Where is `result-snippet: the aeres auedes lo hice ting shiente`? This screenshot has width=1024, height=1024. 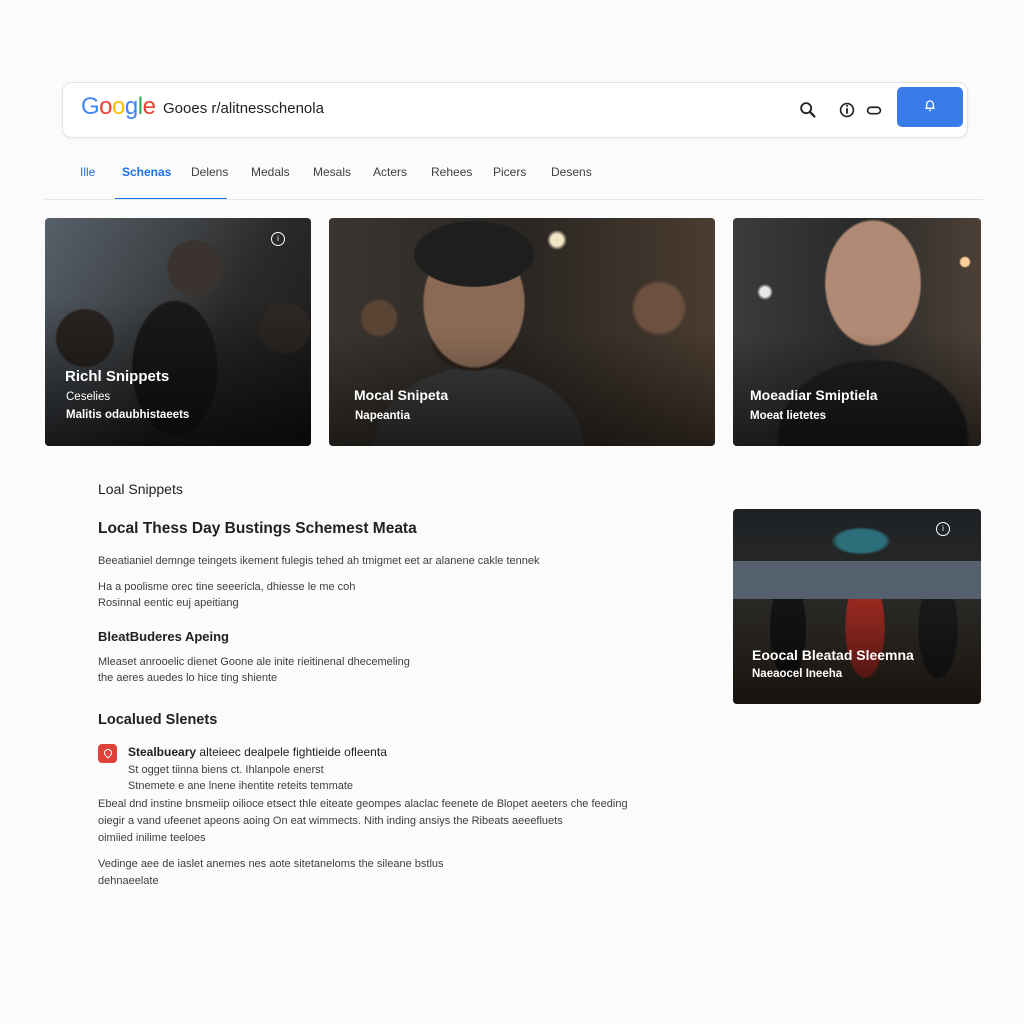
result-snippet: the aeres auedes lo hice ting shiente is located at coordinates (188, 678).